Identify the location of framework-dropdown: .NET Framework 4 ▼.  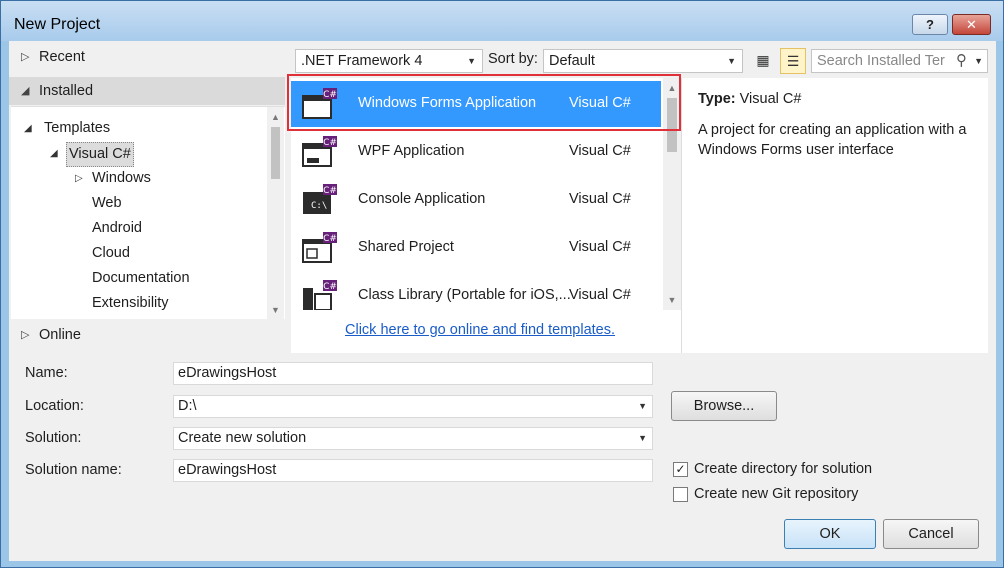
(389, 61).